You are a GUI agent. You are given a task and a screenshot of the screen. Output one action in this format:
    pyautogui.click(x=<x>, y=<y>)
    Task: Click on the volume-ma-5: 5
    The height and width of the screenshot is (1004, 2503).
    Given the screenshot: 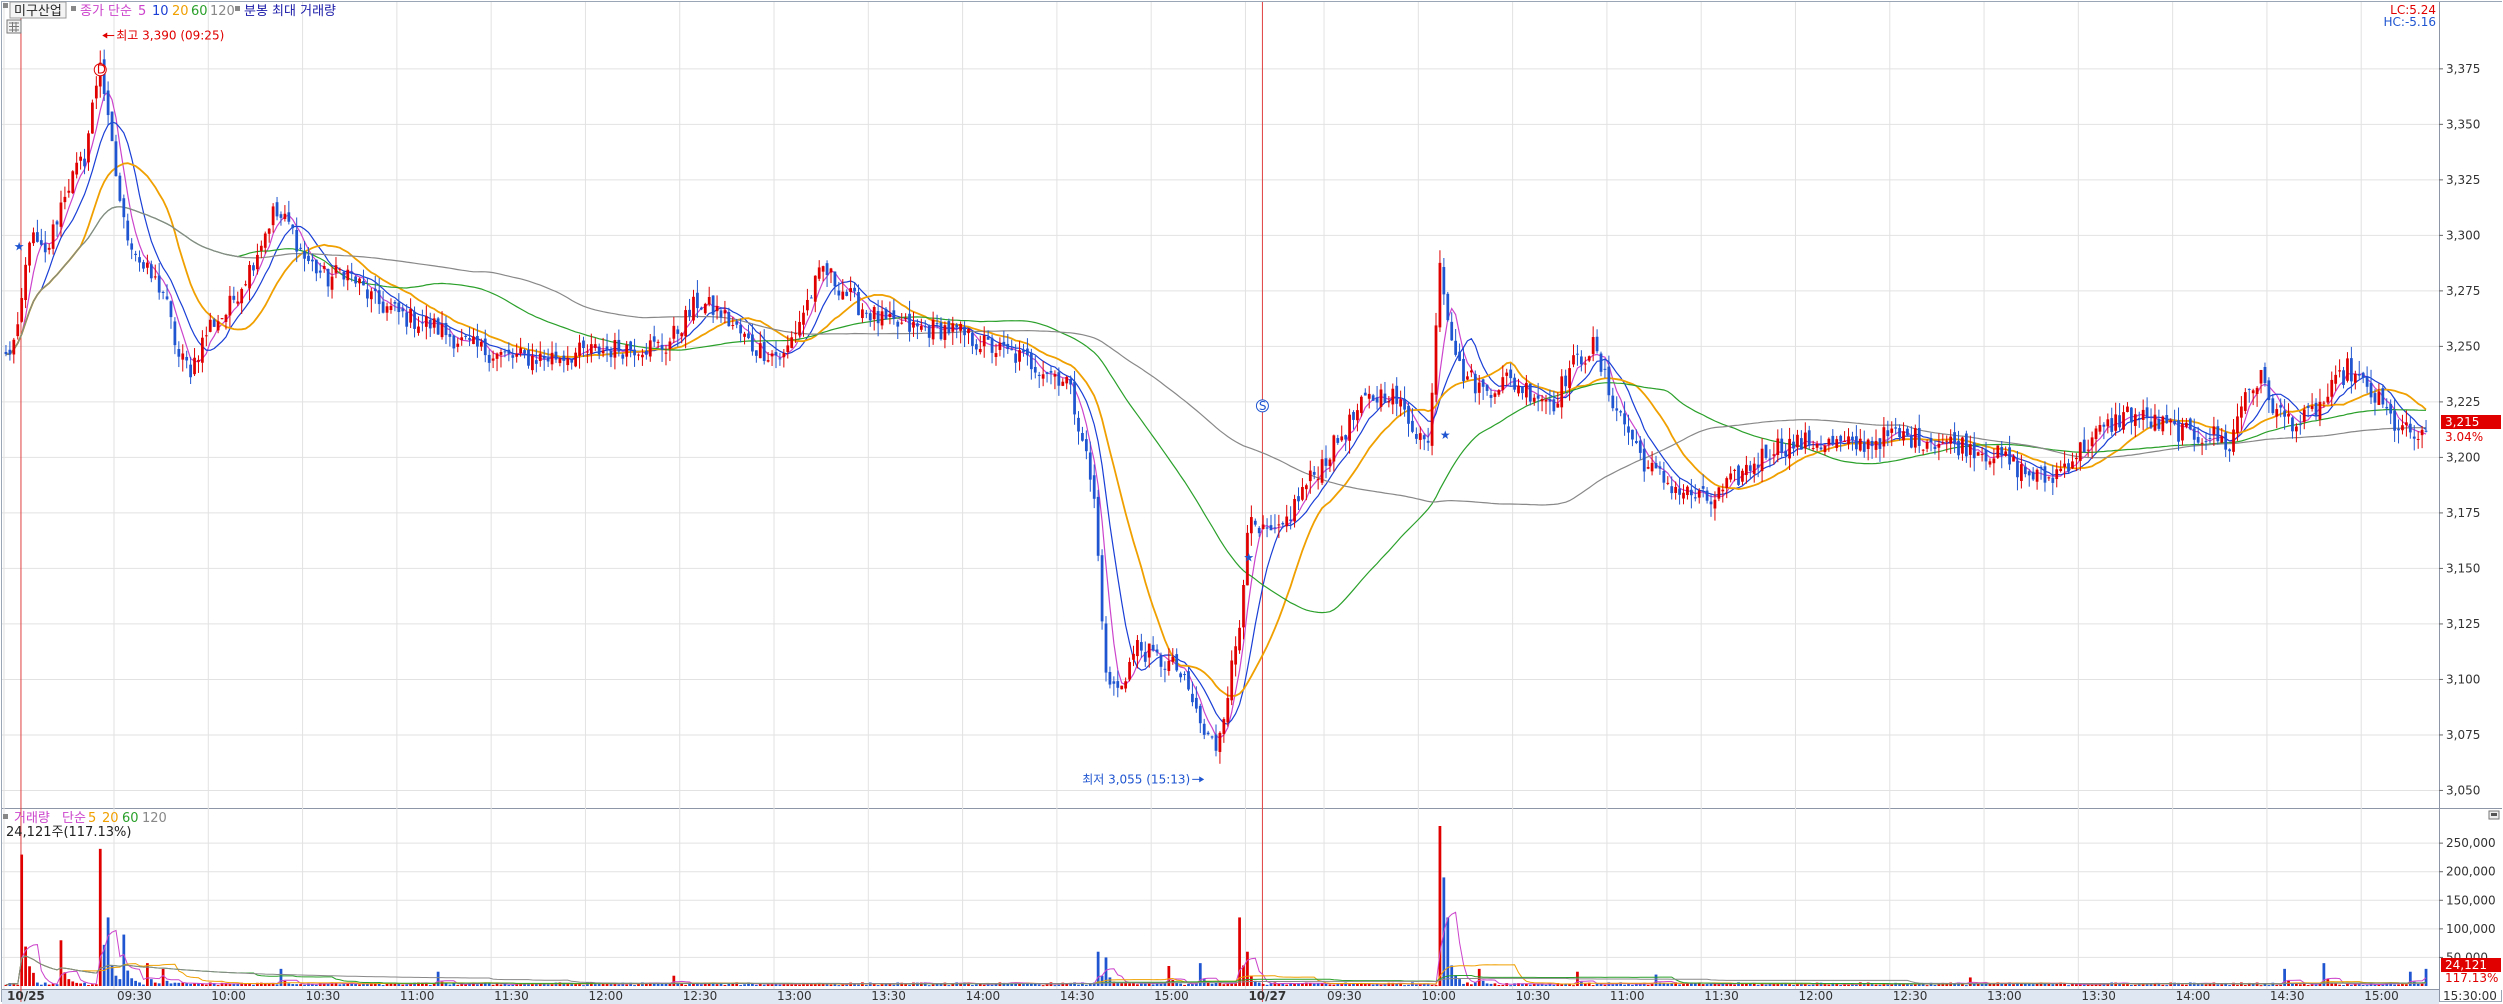 What is the action you would take?
    pyautogui.click(x=92, y=818)
    